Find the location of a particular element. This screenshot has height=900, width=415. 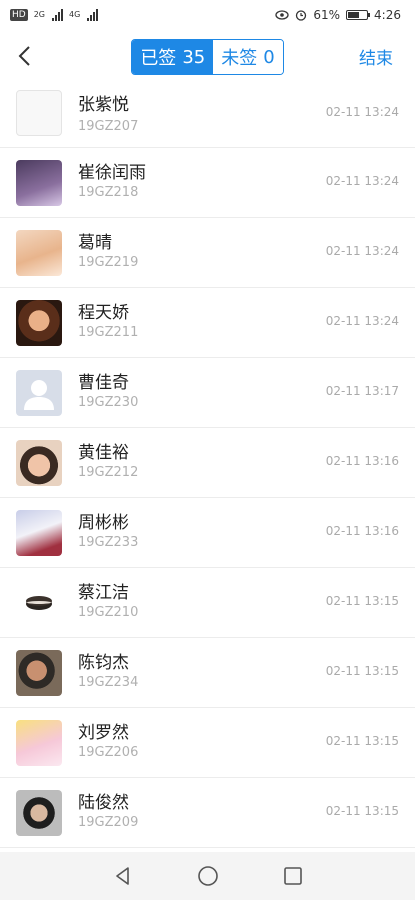

student-id: 19GZ234 is located at coordinates (108, 682).